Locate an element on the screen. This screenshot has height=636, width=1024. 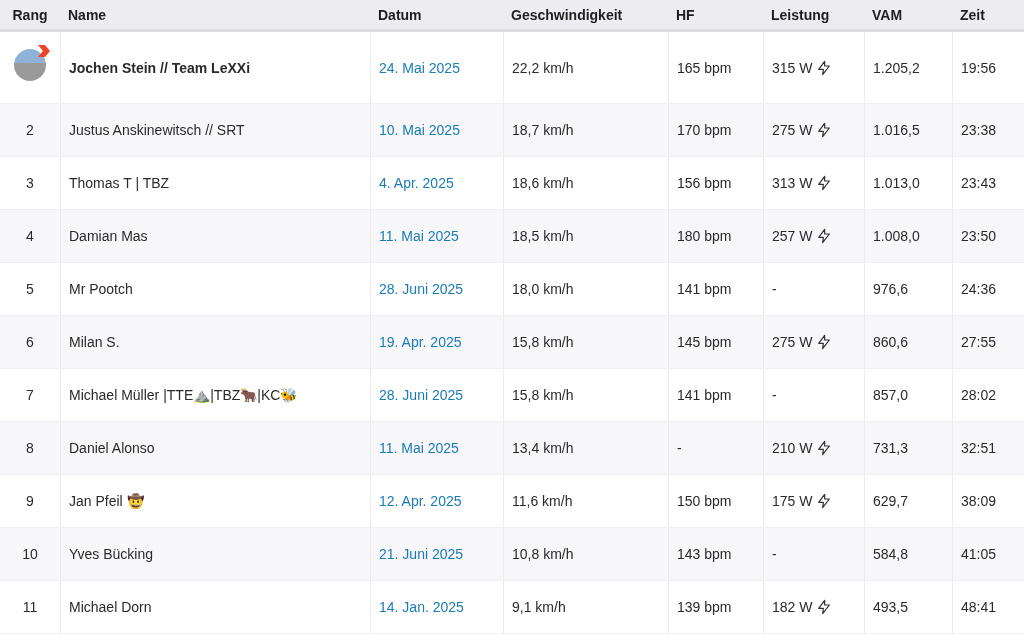
athlete-name: Damian Mas is located at coordinates (108, 236).